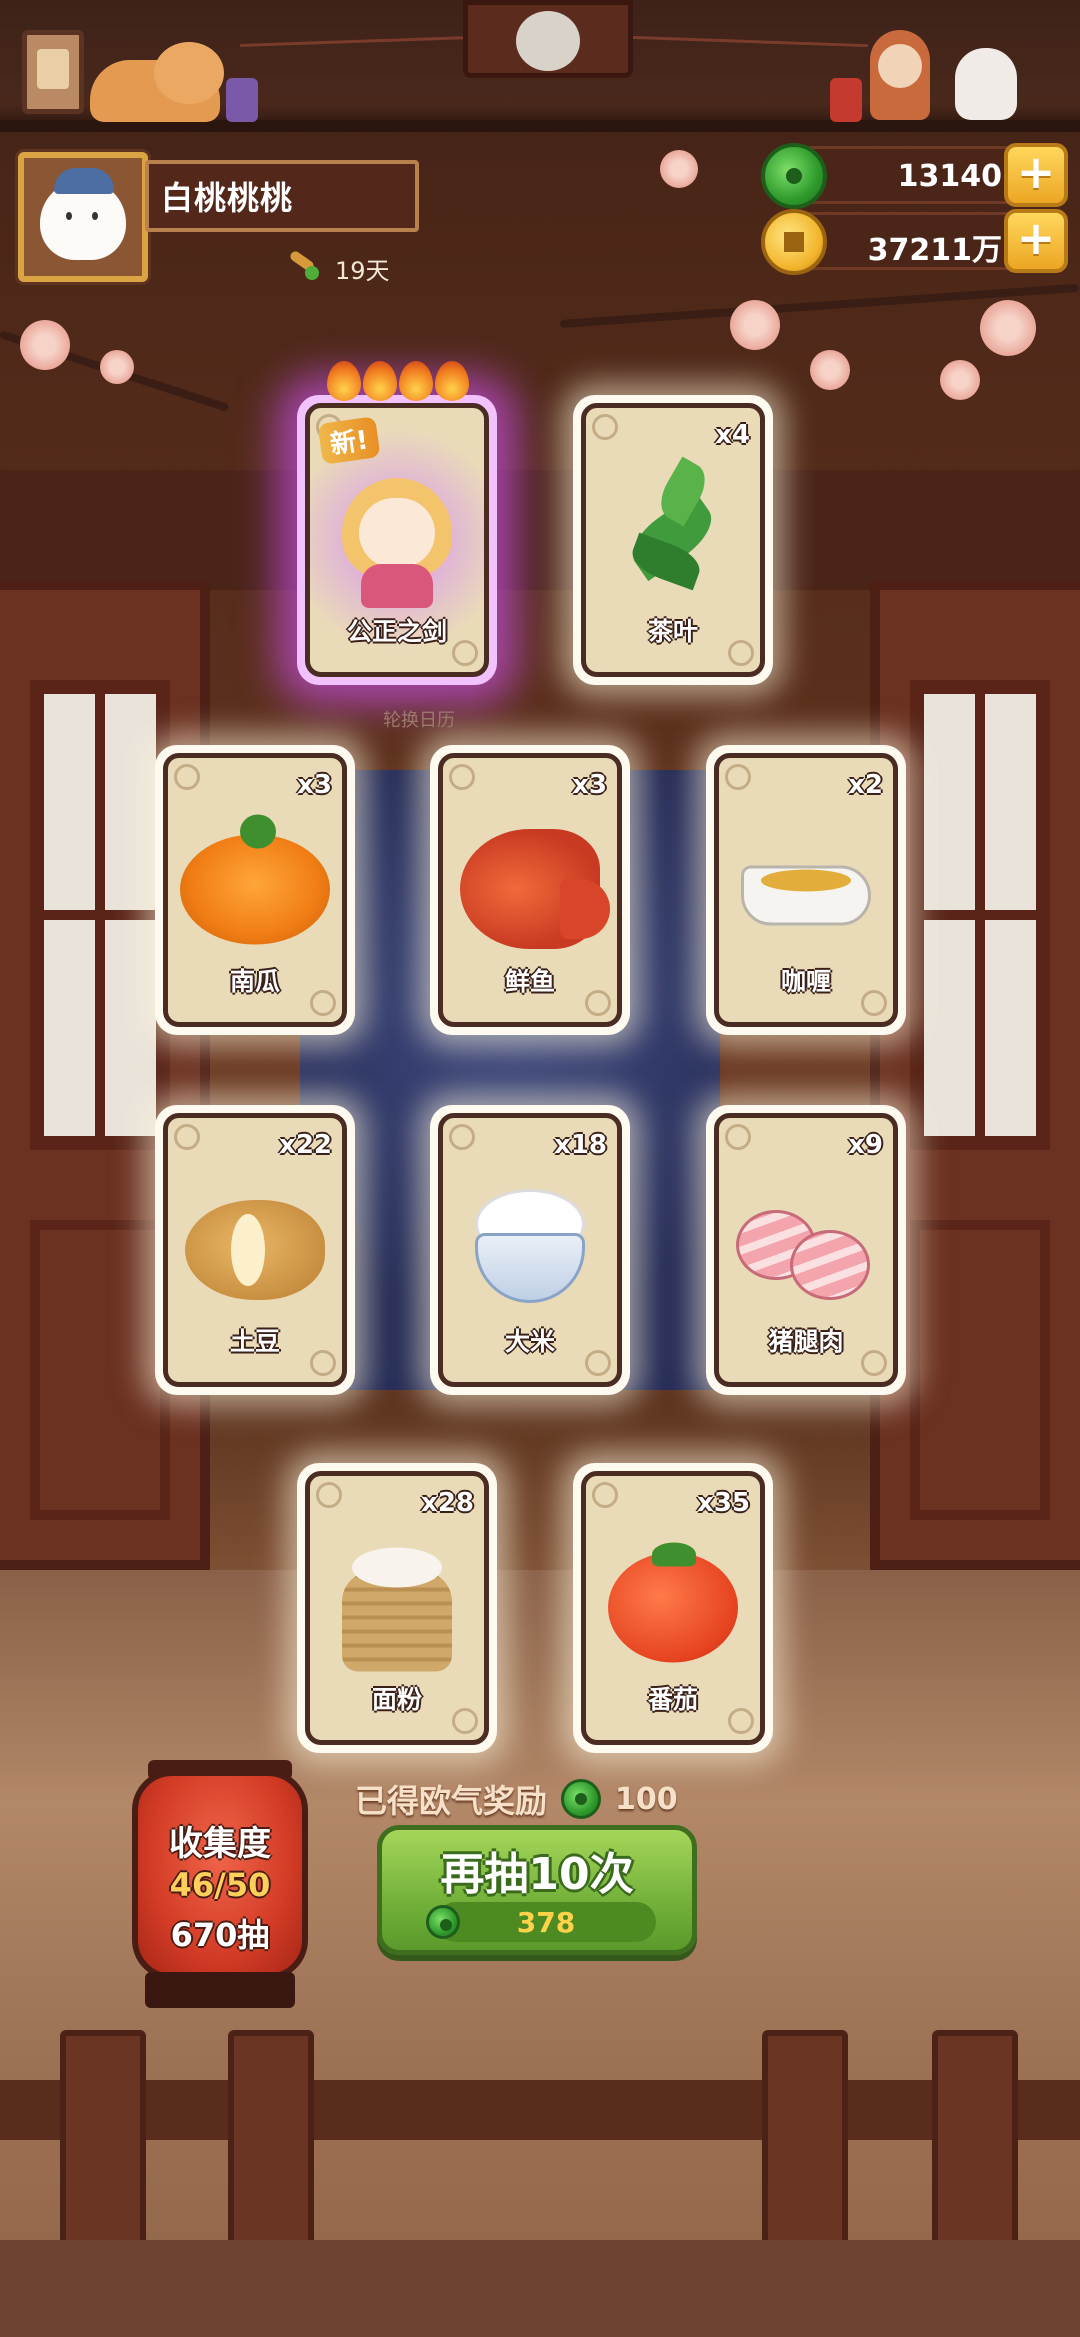 This screenshot has height=2337, width=1080. I want to click on collection-progress: 46/50, so click(220, 1885).